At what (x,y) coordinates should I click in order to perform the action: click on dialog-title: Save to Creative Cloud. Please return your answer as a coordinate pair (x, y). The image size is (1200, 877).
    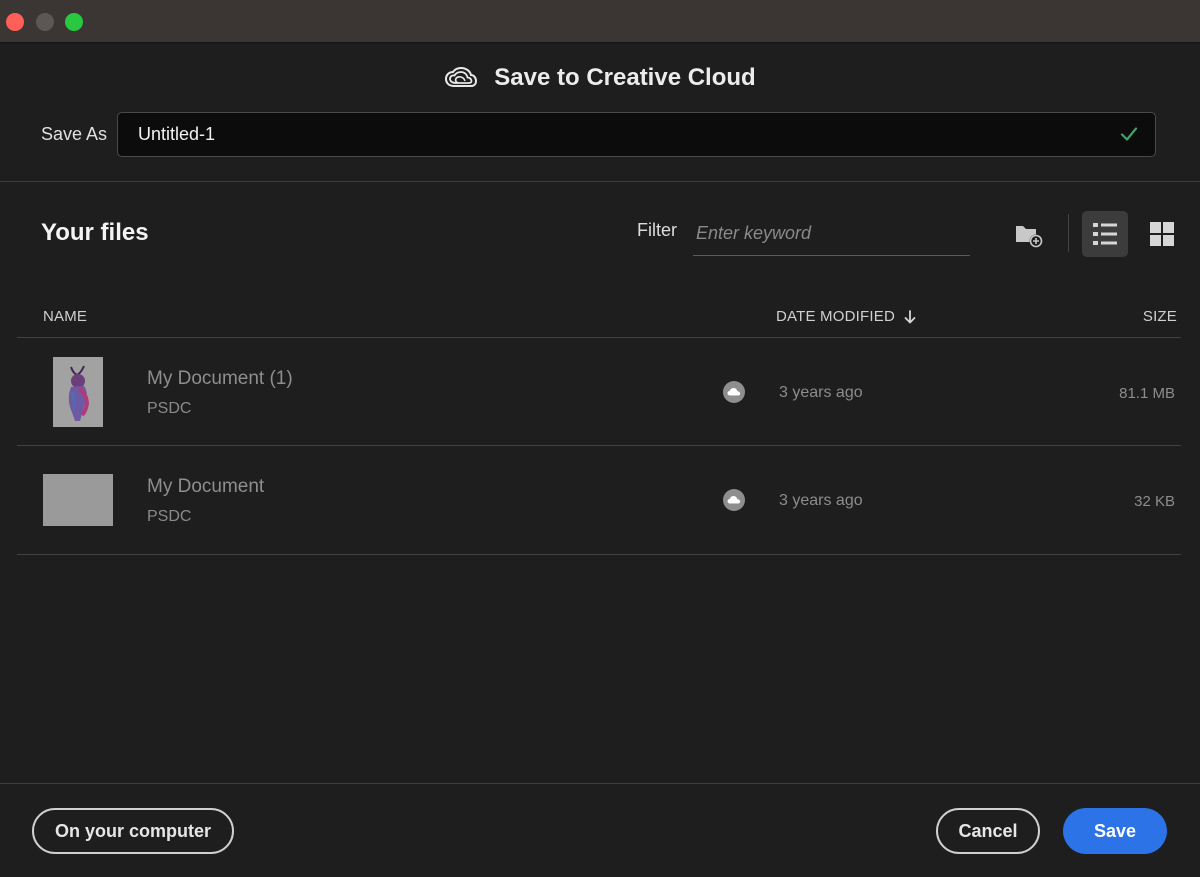
    Looking at the image, I should click on (625, 77).